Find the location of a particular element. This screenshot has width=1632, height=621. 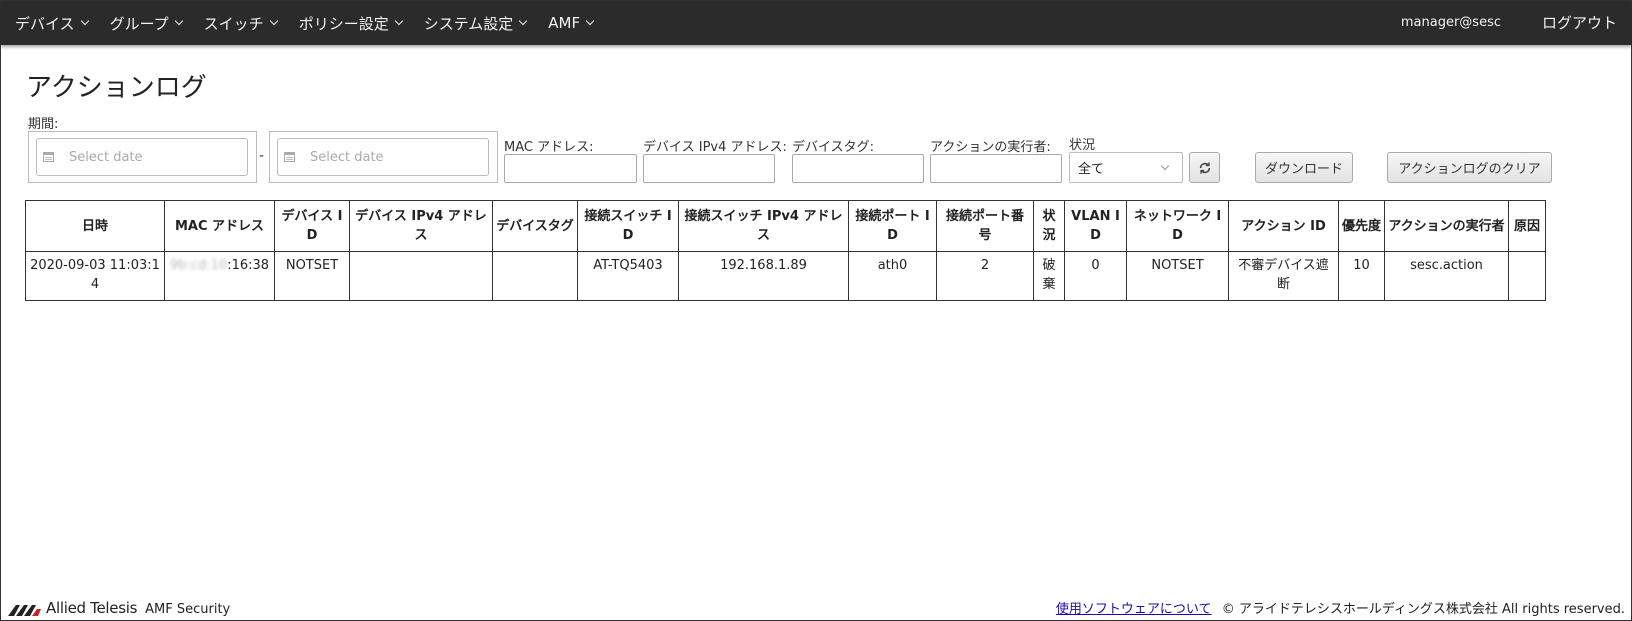

cell-action-id: 不審デバイス遮断 is located at coordinates (1283, 276).